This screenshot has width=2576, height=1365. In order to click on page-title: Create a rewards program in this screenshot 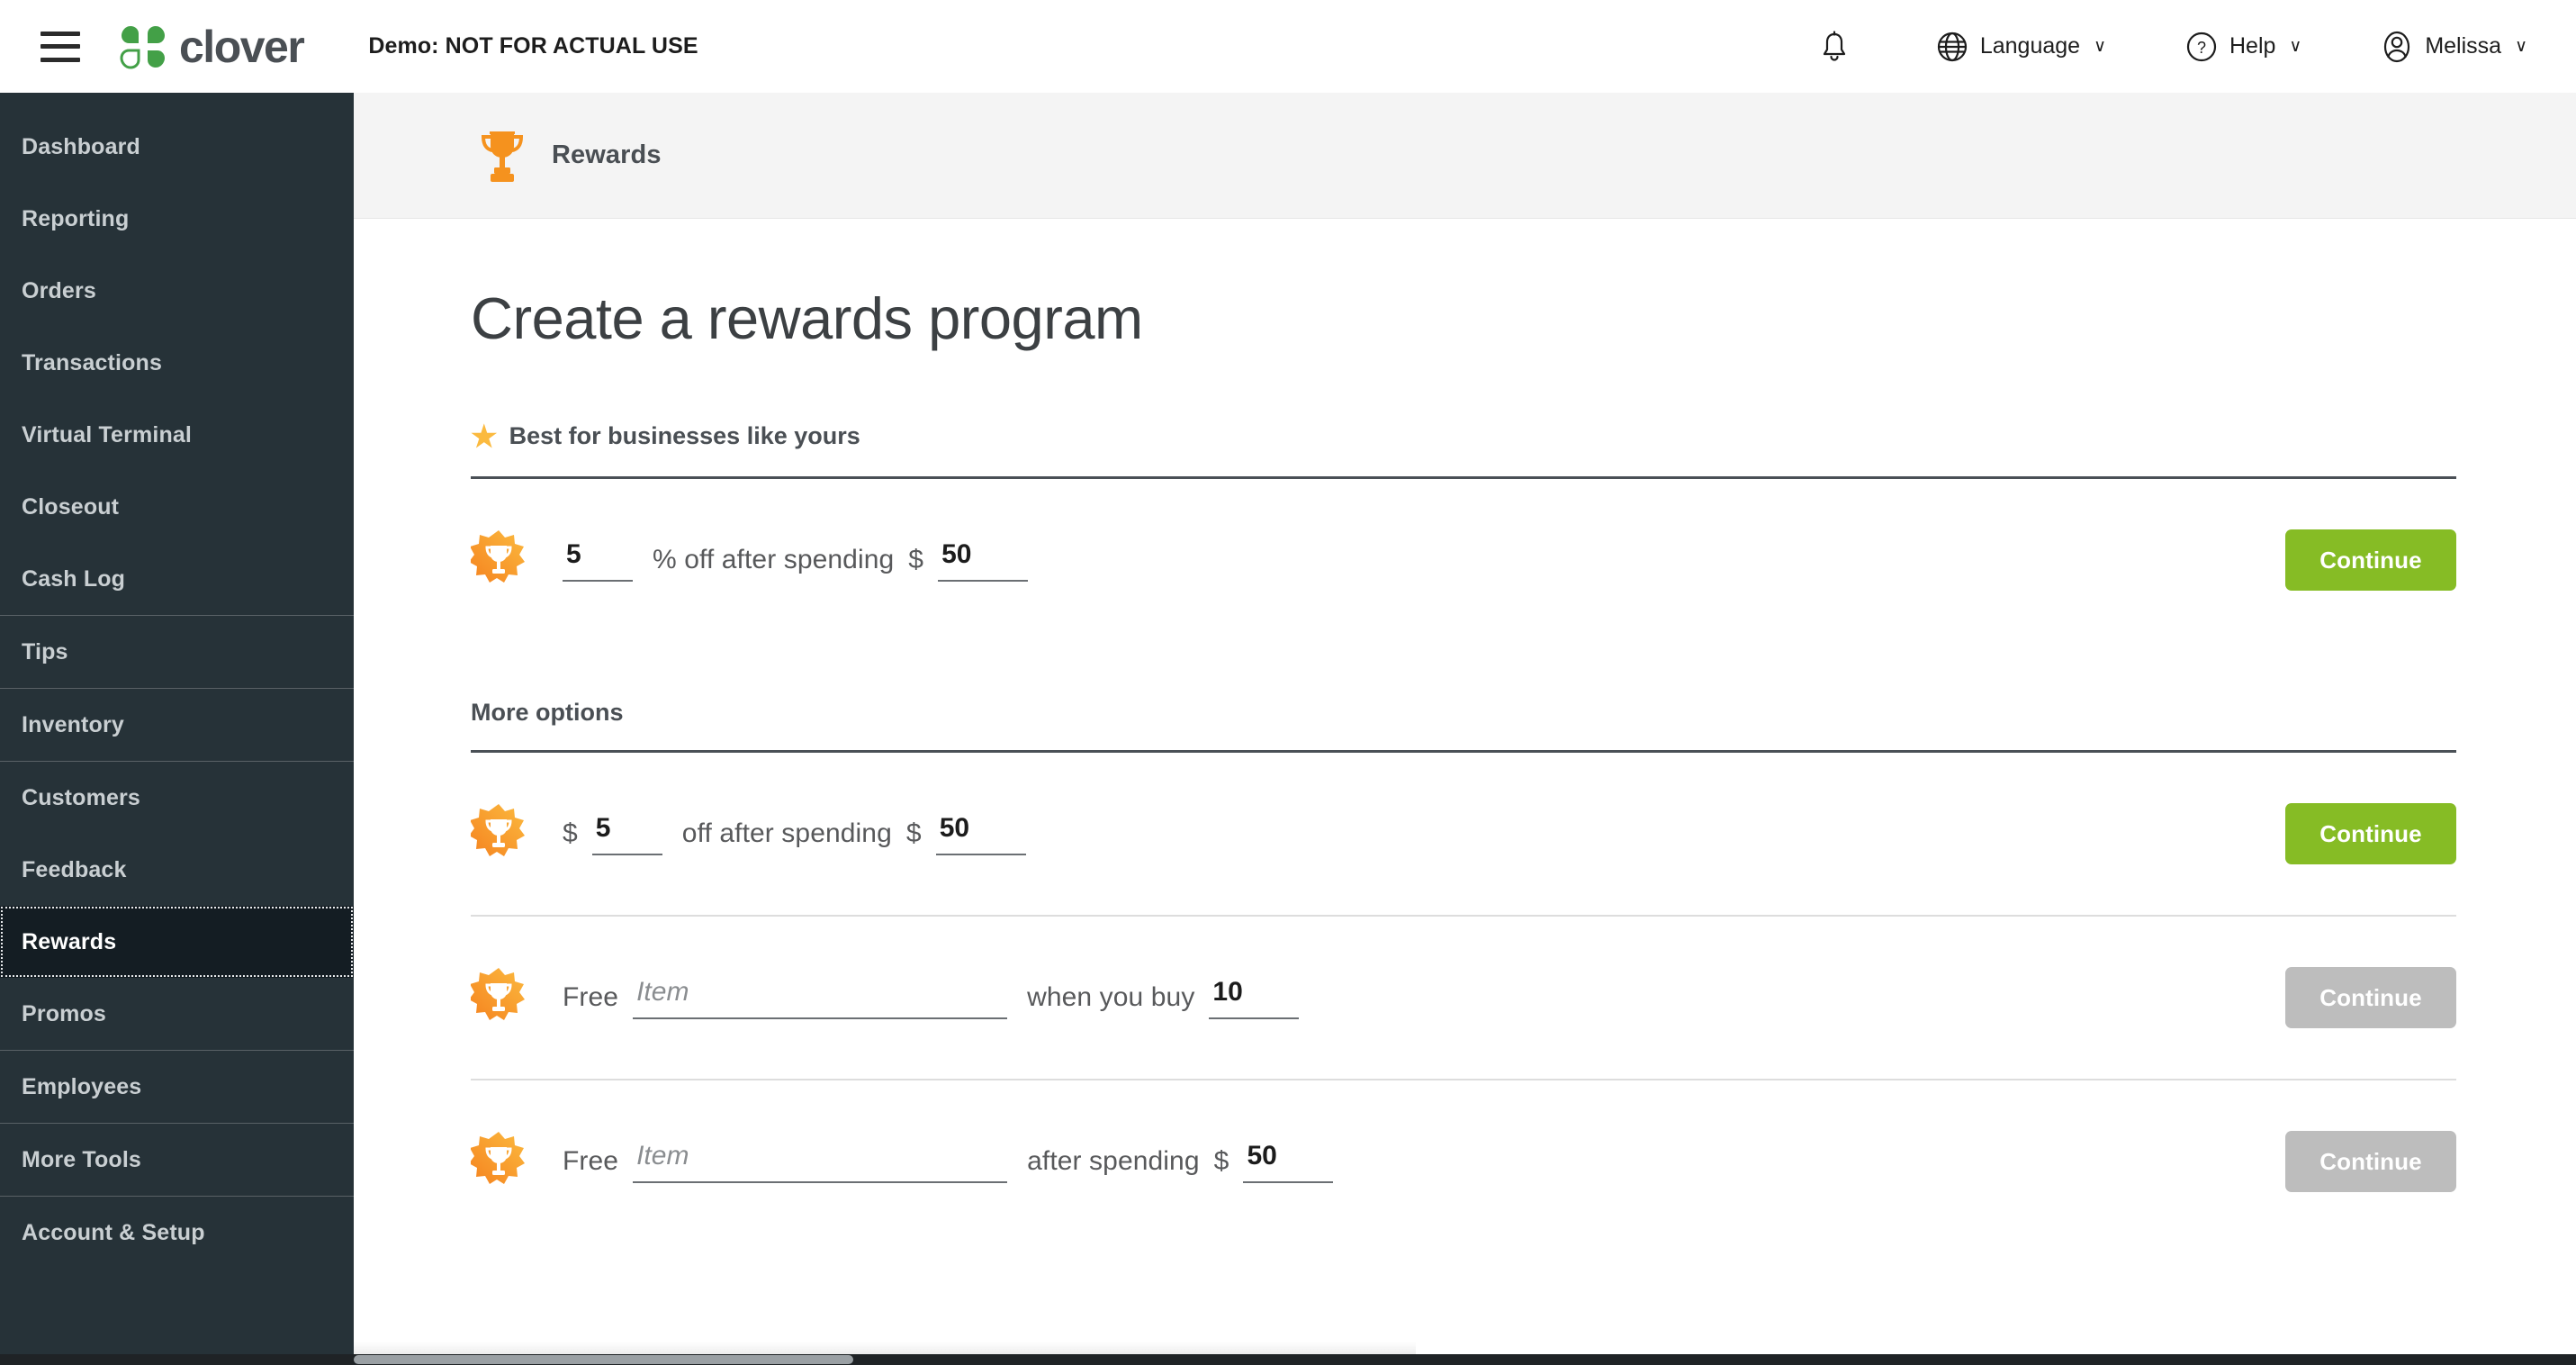, I will do `click(807, 318)`.